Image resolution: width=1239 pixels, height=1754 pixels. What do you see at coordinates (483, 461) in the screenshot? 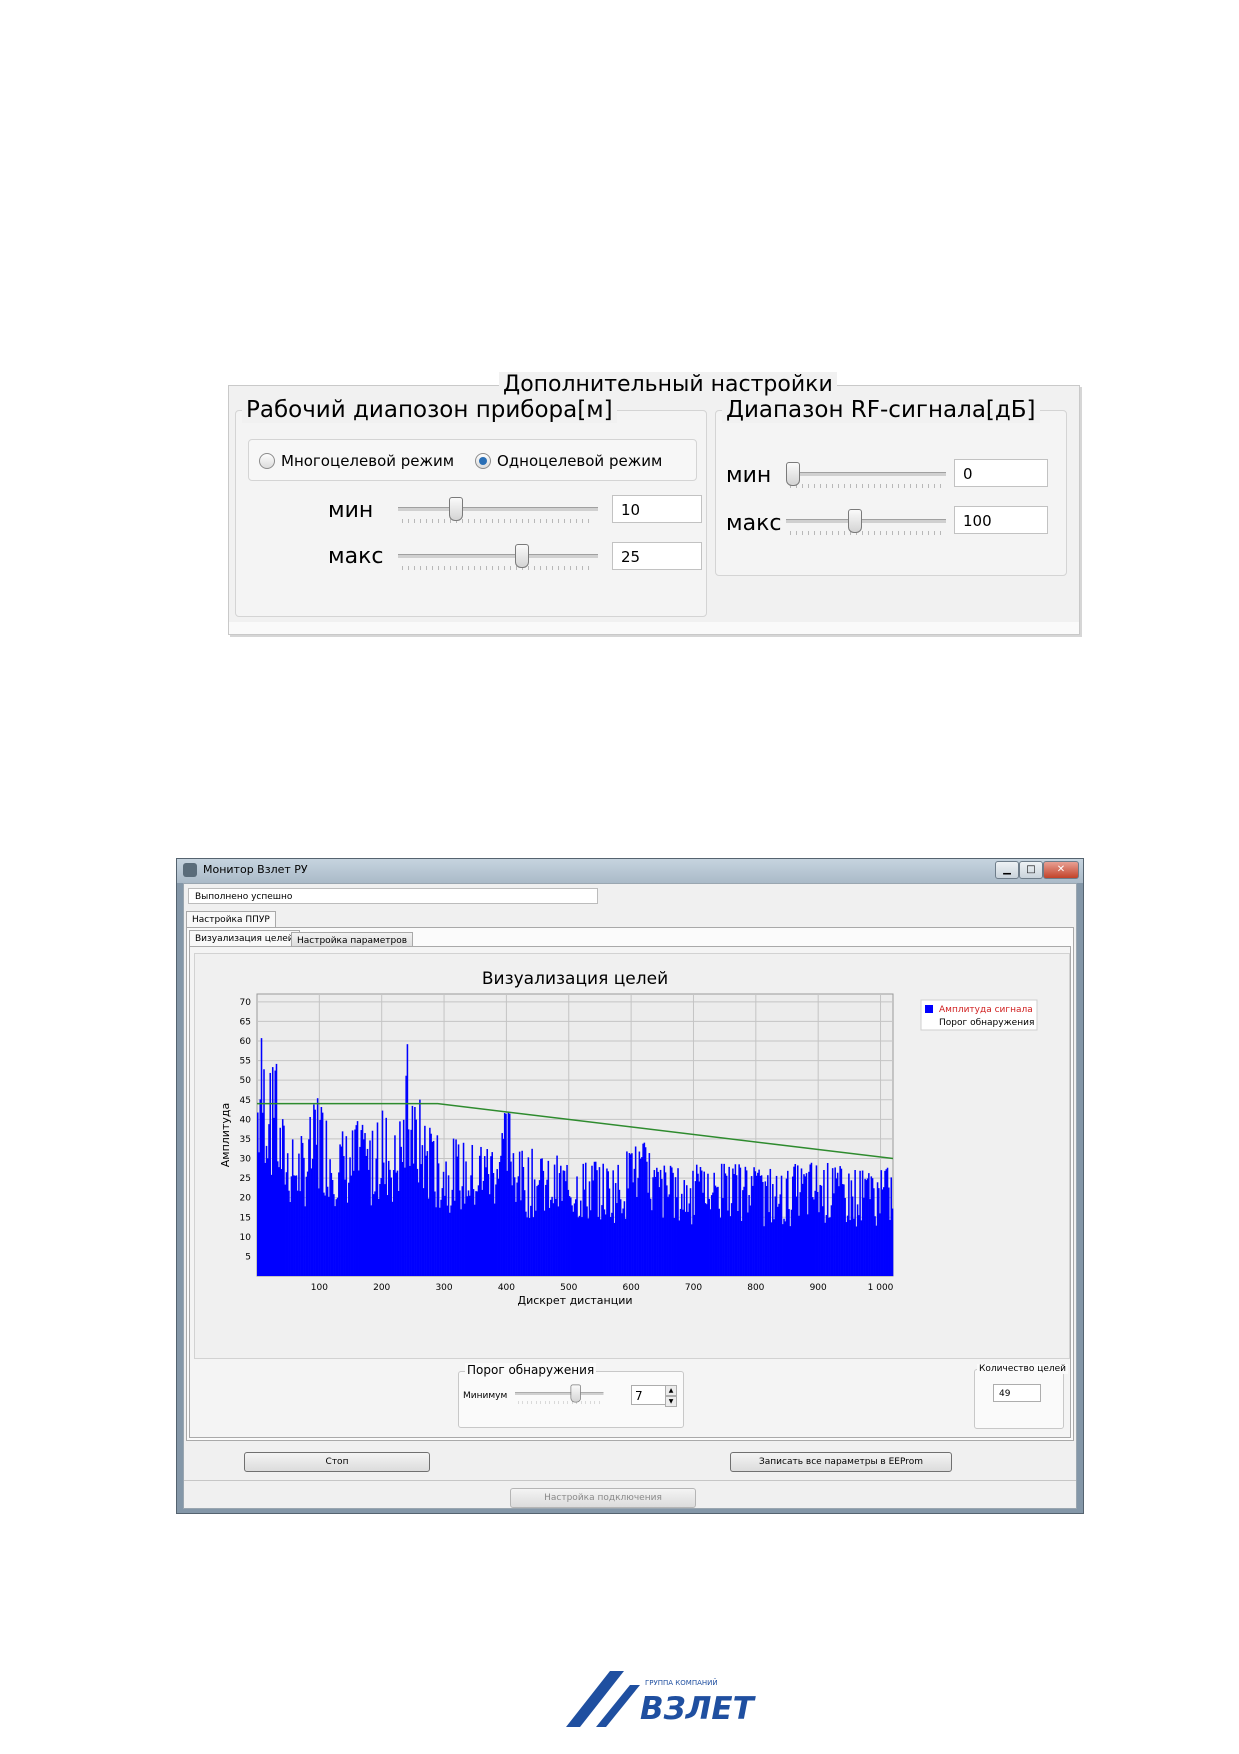
I see `radio-single-indicator` at bounding box center [483, 461].